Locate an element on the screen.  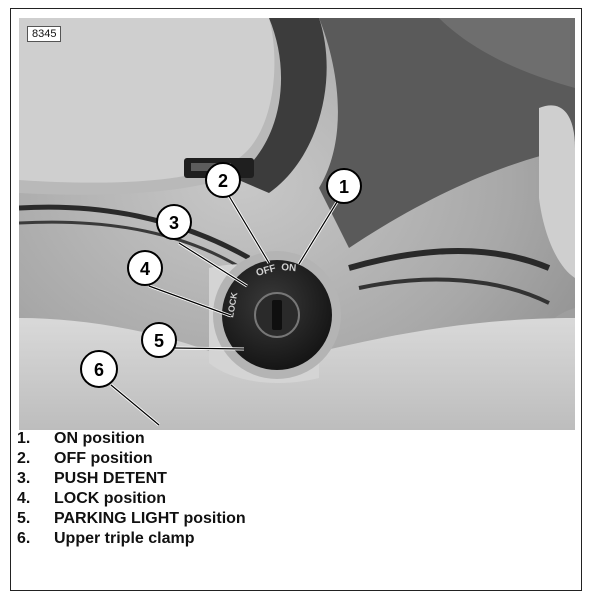
callout-3: 3 is located at coordinates (174, 222).